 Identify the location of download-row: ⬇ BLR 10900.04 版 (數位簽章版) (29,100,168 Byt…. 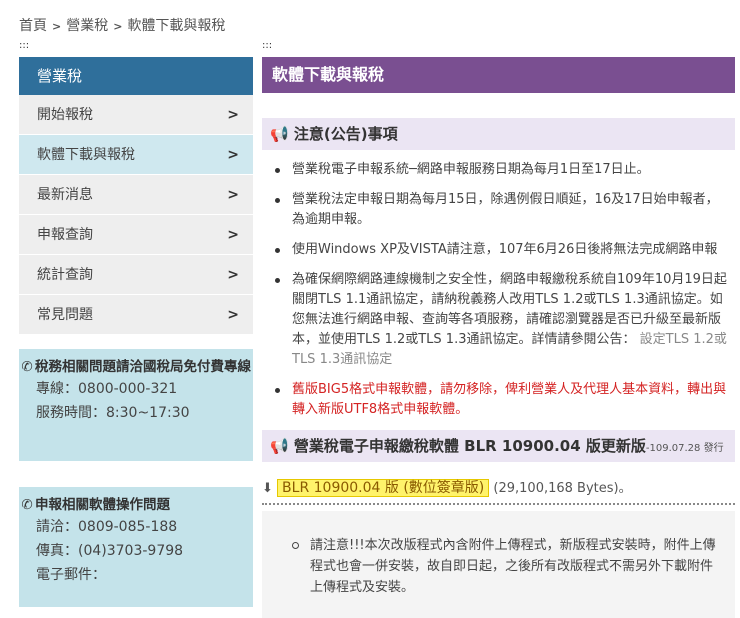
(498, 489).